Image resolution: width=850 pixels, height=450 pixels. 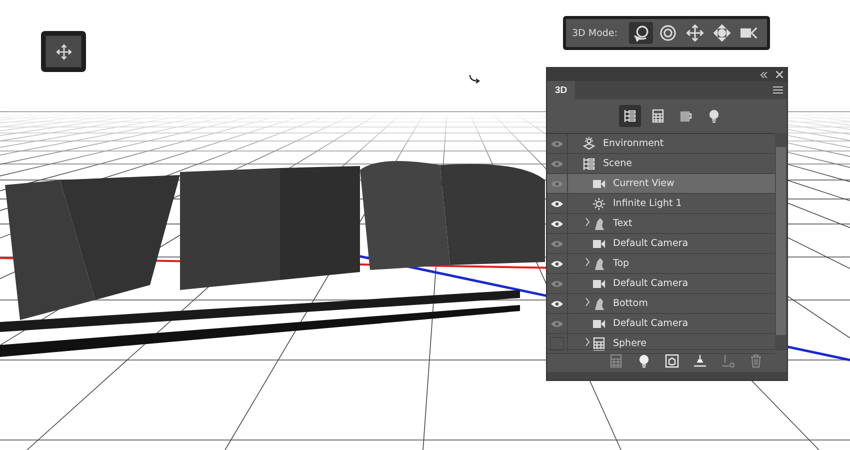 I want to click on menu-icon, so click(x=778, y=90).